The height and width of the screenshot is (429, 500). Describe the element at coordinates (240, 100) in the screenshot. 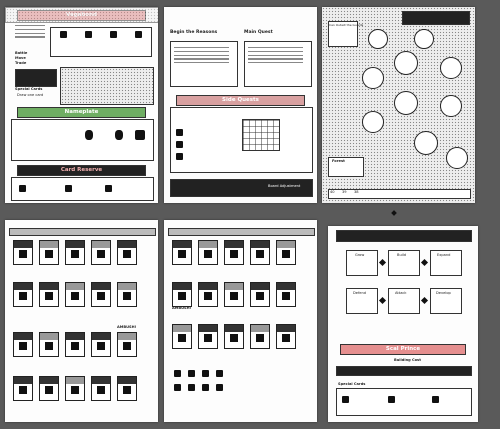

I see `side-quests-banner: Side Quests` at that location.